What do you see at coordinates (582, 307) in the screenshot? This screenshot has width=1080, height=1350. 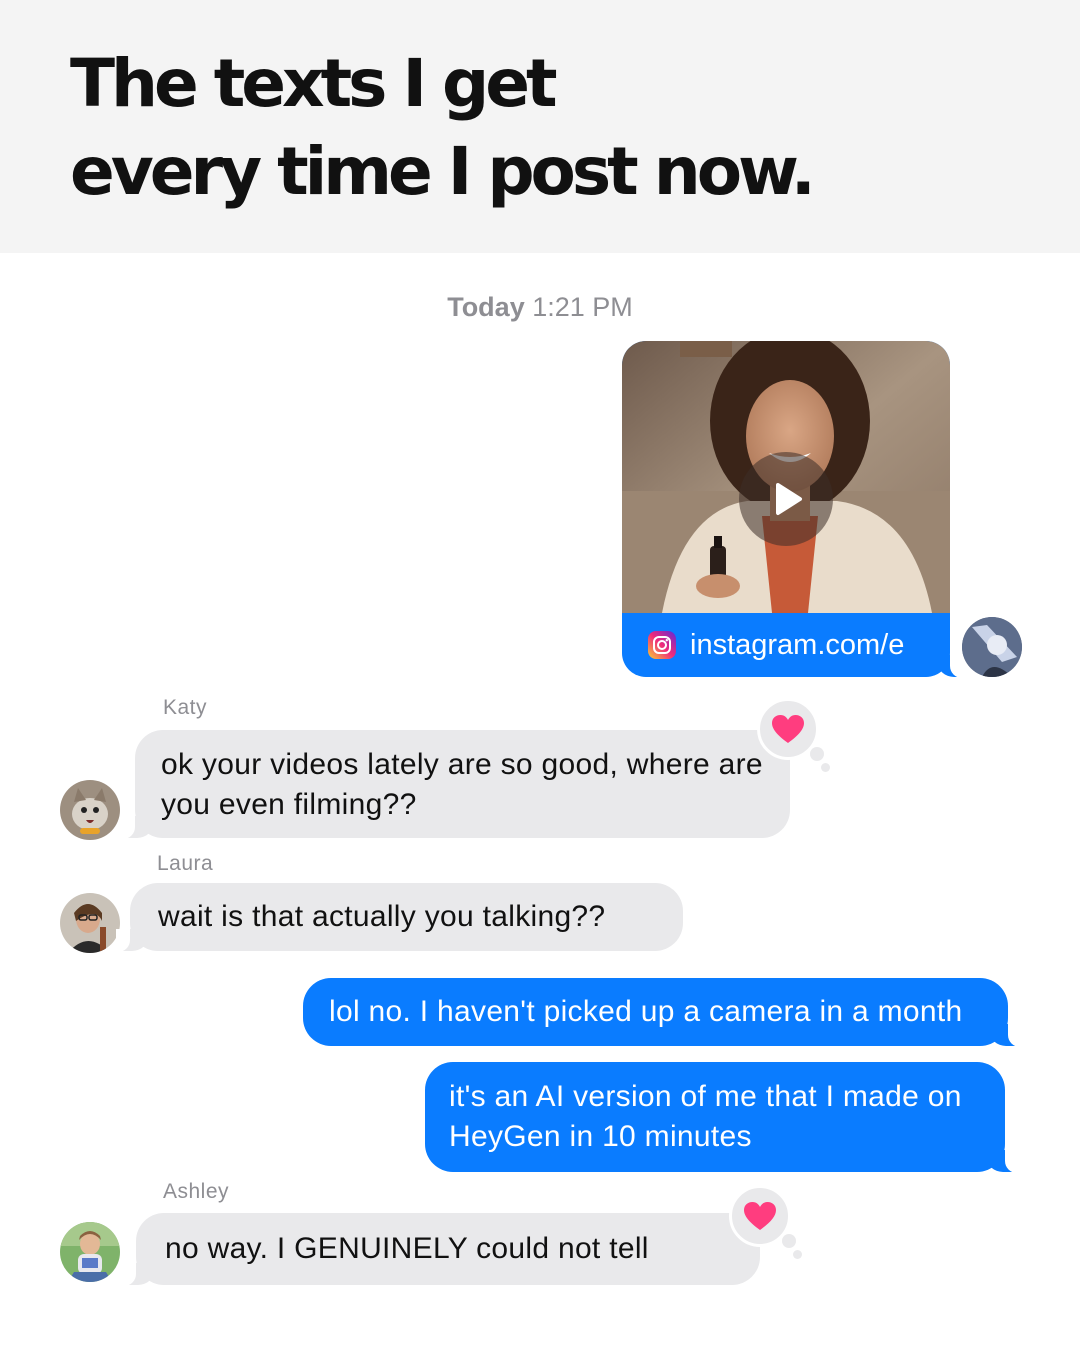 I see `timestamp-time: 1:21 PM` at bounding box center [582, 307].